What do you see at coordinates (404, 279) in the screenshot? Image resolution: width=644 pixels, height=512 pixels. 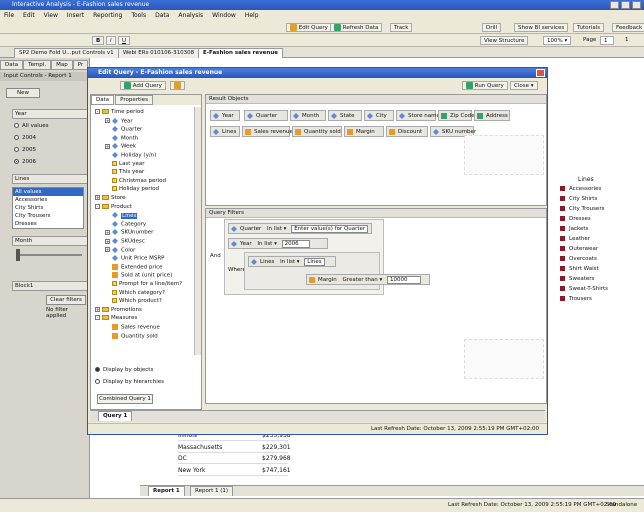 I see `filter-margin-value: 10000` at bounding box center [404, 279].